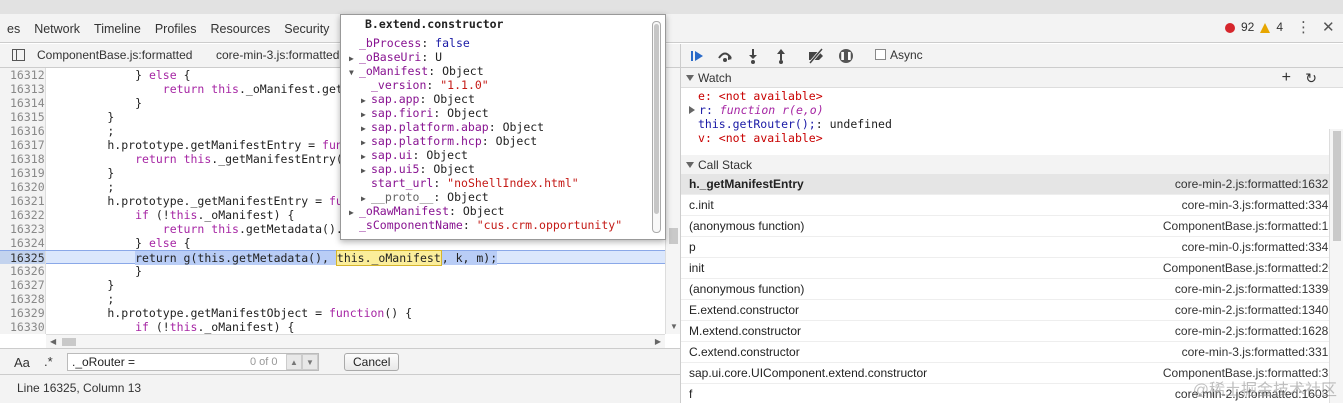 This screenshot has height=403, width=1343. I want to click on panel-tab: Network, so click(57, 29).